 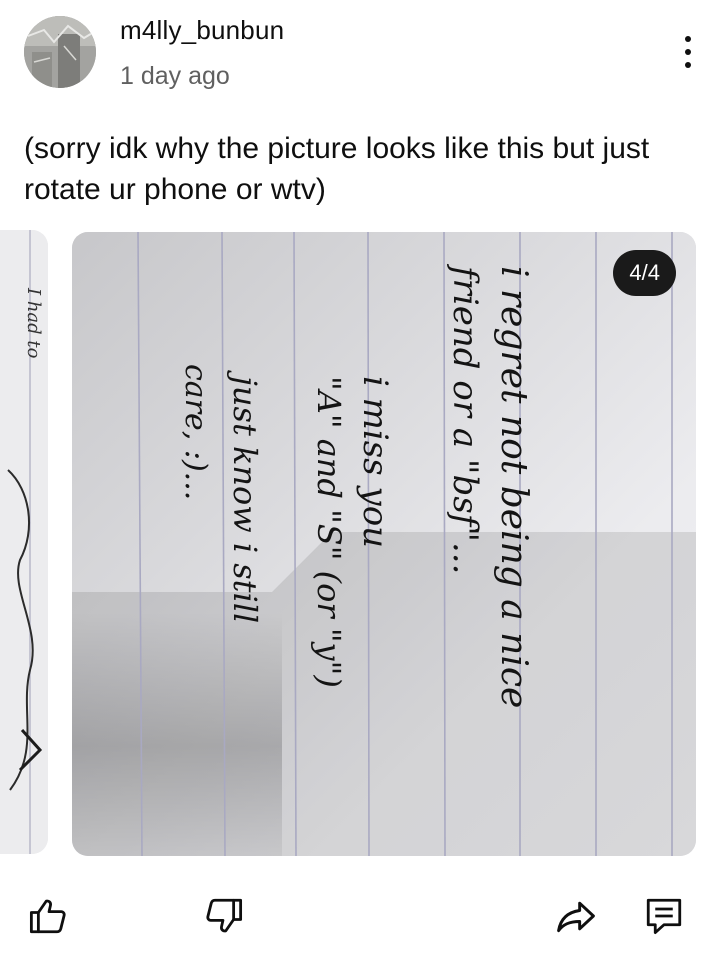 What do you see at coordinates (202, 30) in the screenshot?
I see `author-name: m4lly_bunbun` at bounding box center [202, 30].